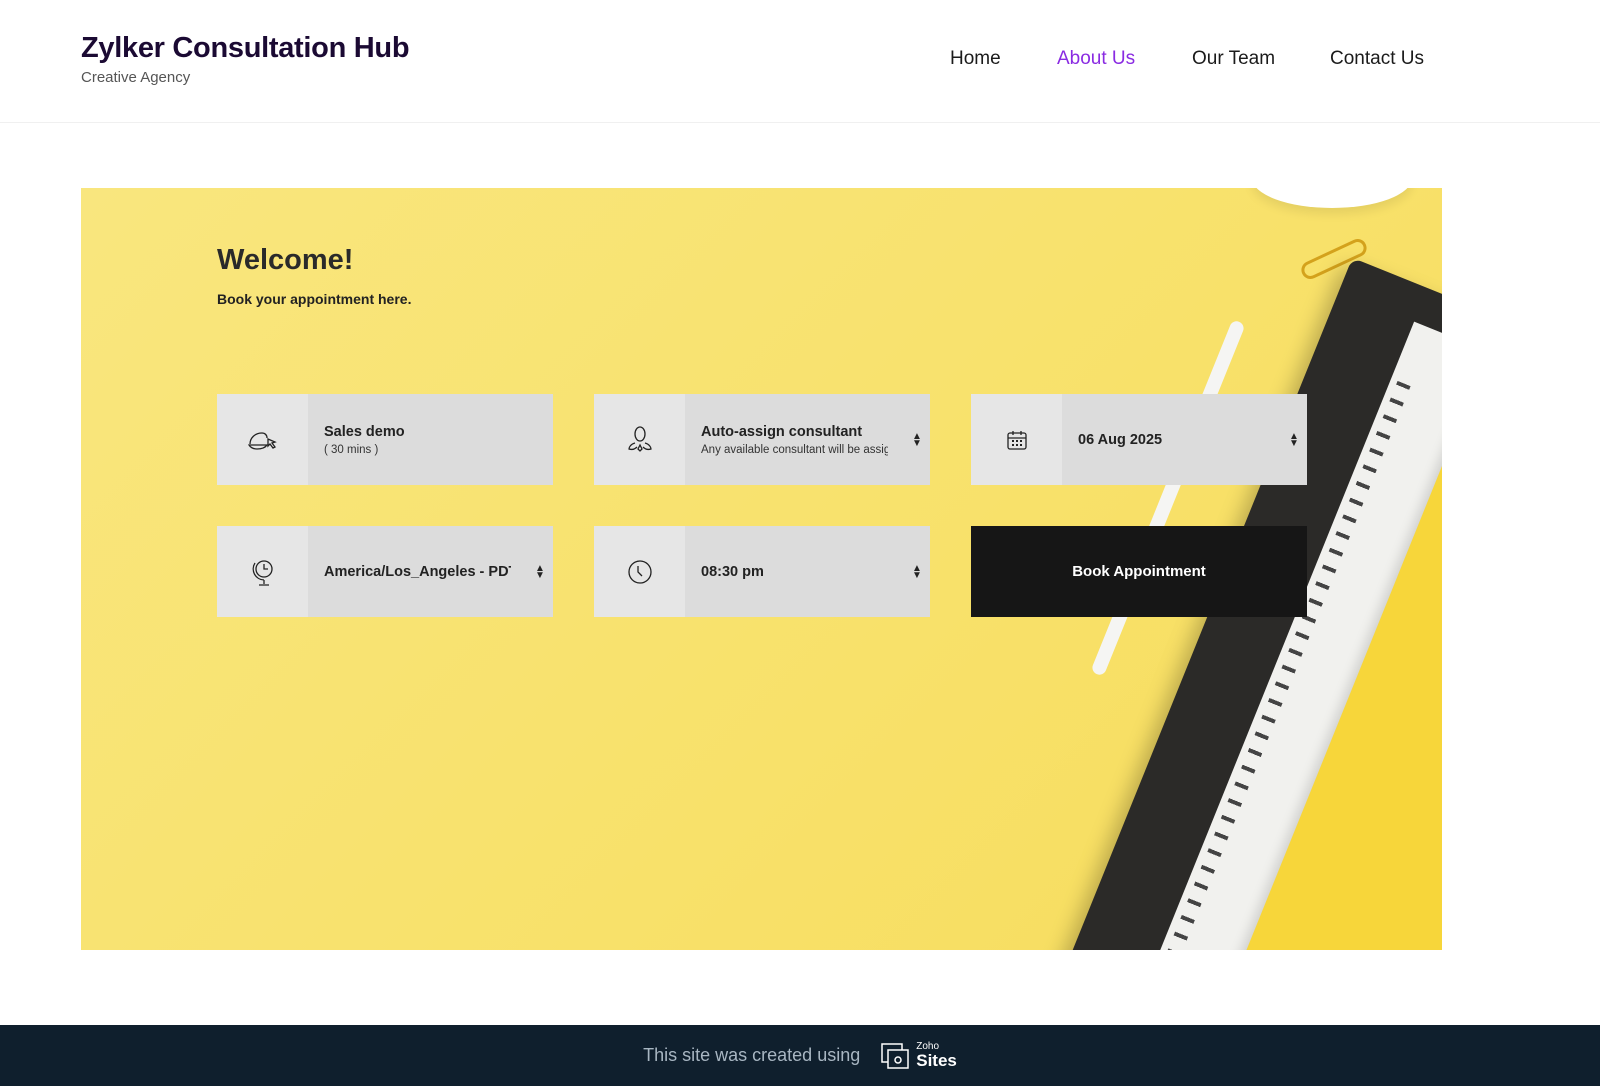  Describe the element at coordinates (732, 571) in the screenshot. I see `time-value: 08:30 pm` at that location.